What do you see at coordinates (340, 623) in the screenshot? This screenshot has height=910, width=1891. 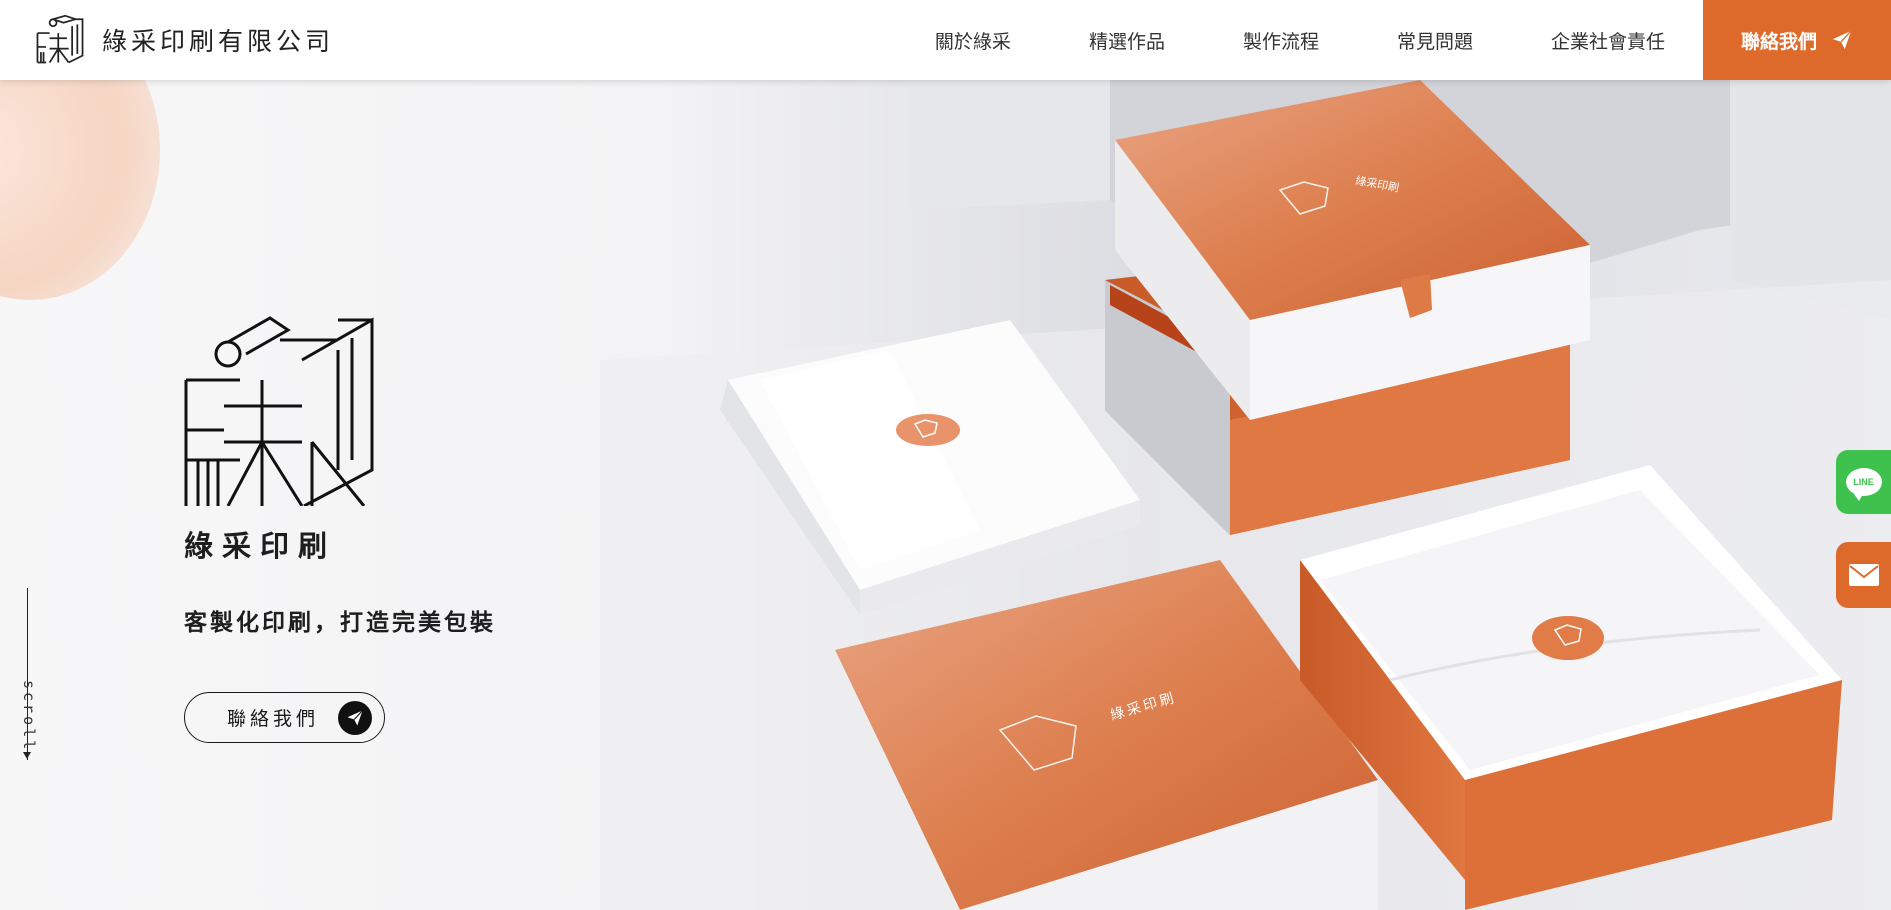 I see `hero-tagline: 客製化印刷，打造完美包裝` at bounding box center [340, 623].